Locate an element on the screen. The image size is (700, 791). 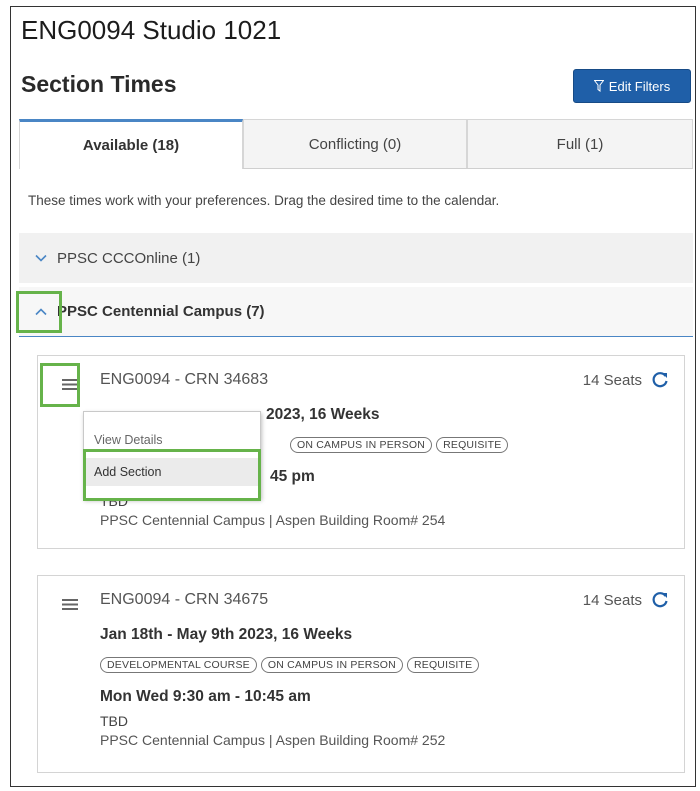
group-label: PPSC CCCOnline (1) is located at coordinates (129, 258).